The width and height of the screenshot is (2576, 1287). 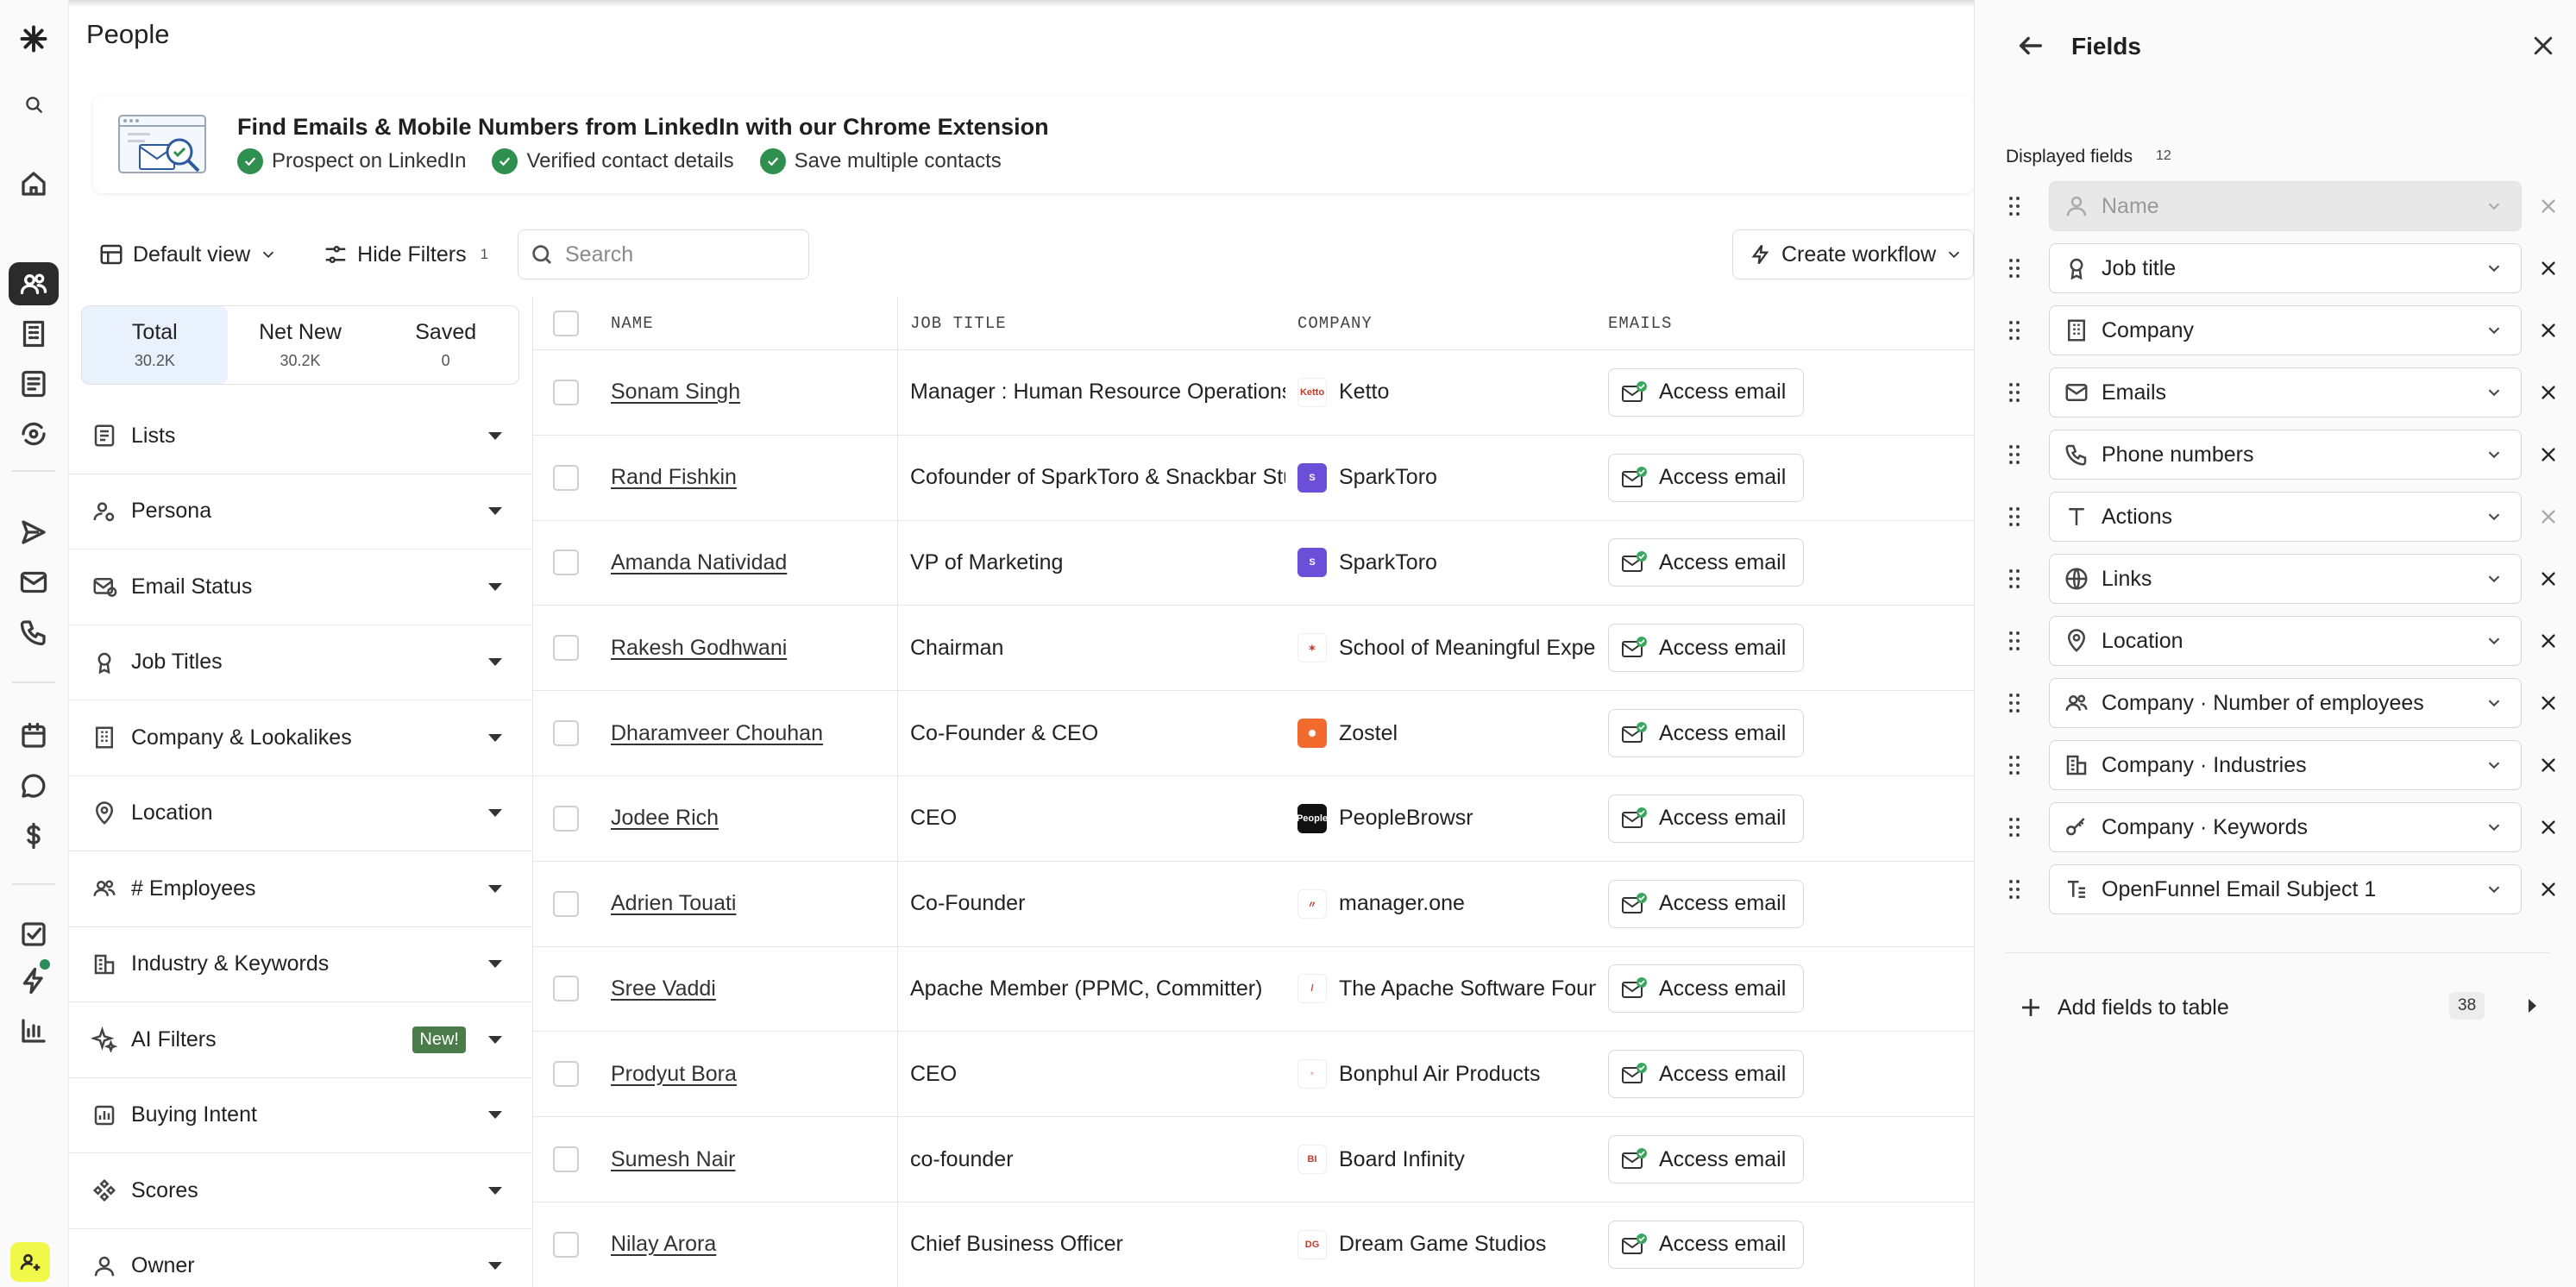 I want to click on field-select: Actions, so click(x=2285, y=517).